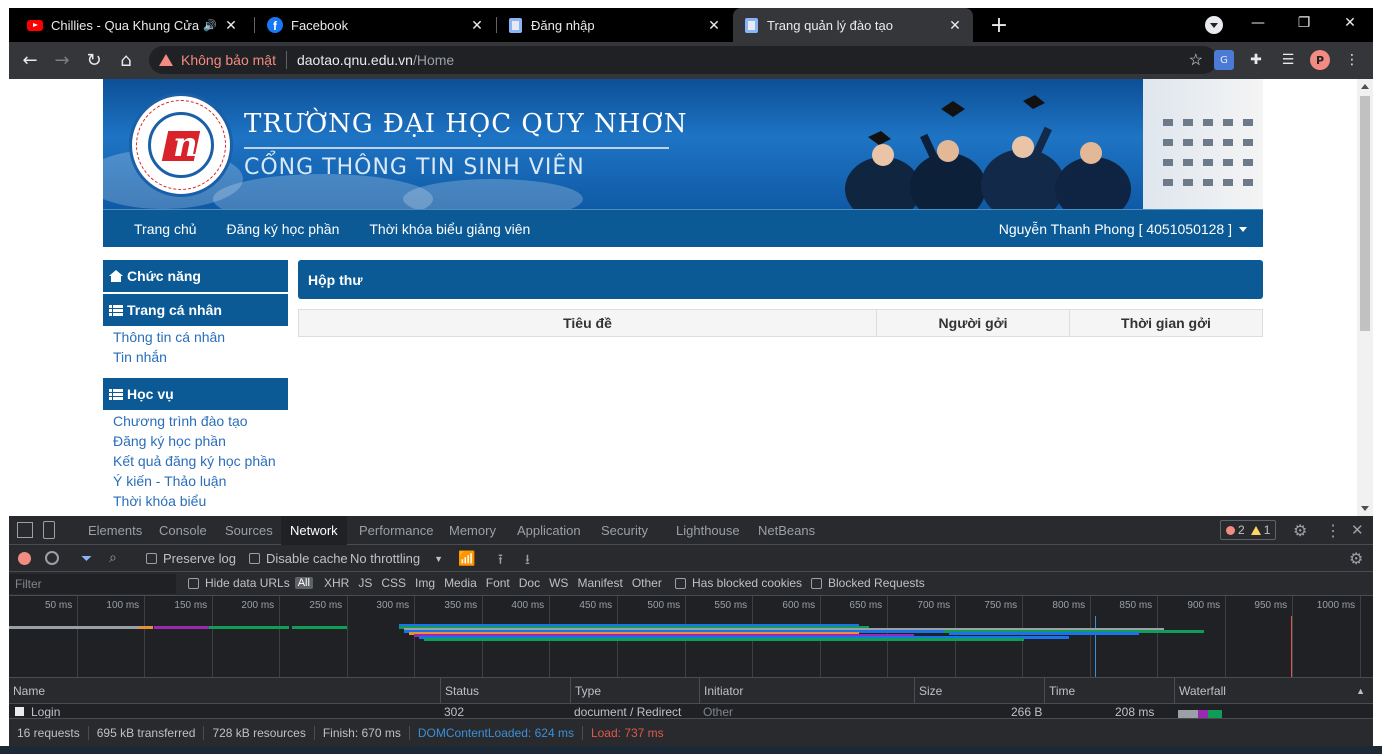 This screenshot has height=754, width=1382. Describe the element at coordinates (250, 583) in the screenshot. I see `hide-data-urls-toggle: Hide data URLs All` at that location.